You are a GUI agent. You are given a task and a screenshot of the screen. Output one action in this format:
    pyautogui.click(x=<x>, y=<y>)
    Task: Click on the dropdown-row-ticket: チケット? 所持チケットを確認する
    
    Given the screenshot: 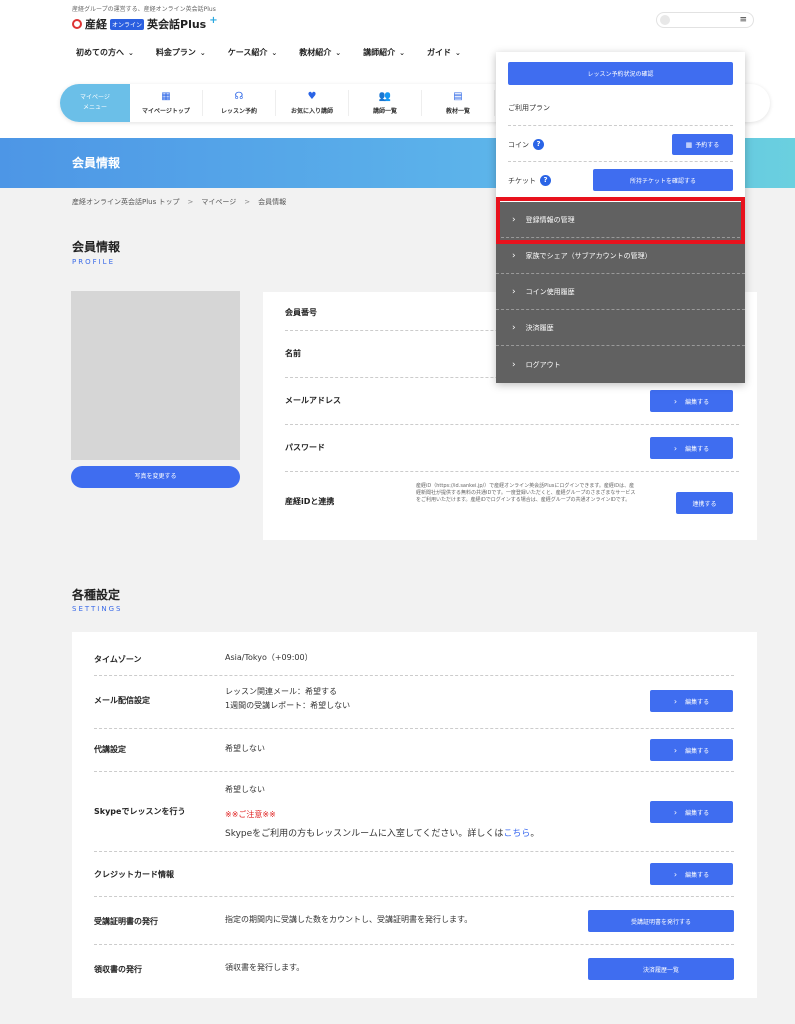 What is the action you would take?
    pyautogui.click(x=620, y=180)
    